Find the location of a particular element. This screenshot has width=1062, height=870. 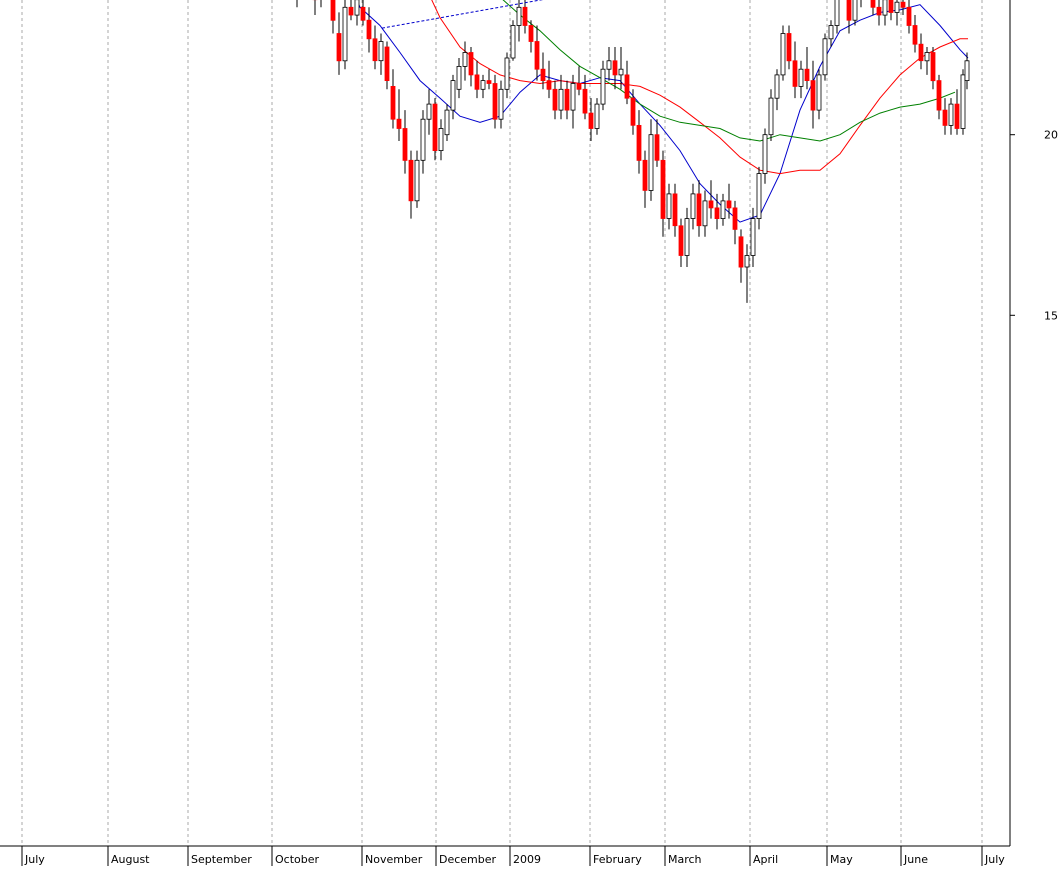

x-tick-label: October is located at coordinates (297, 859).